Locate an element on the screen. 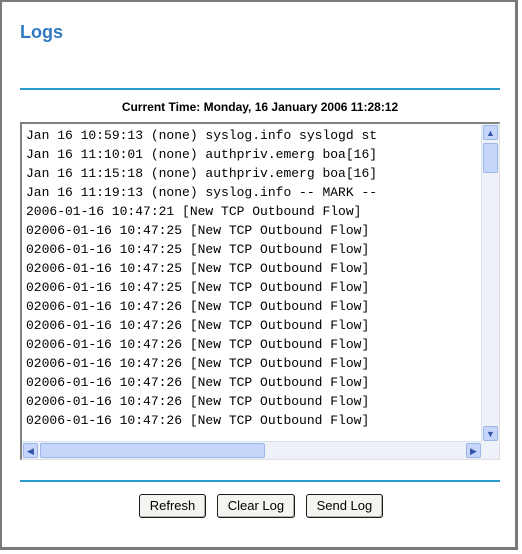 This screenshot has width=522, height=554. arrow-right-icon: ▶ is located at coordinates (473, 450).